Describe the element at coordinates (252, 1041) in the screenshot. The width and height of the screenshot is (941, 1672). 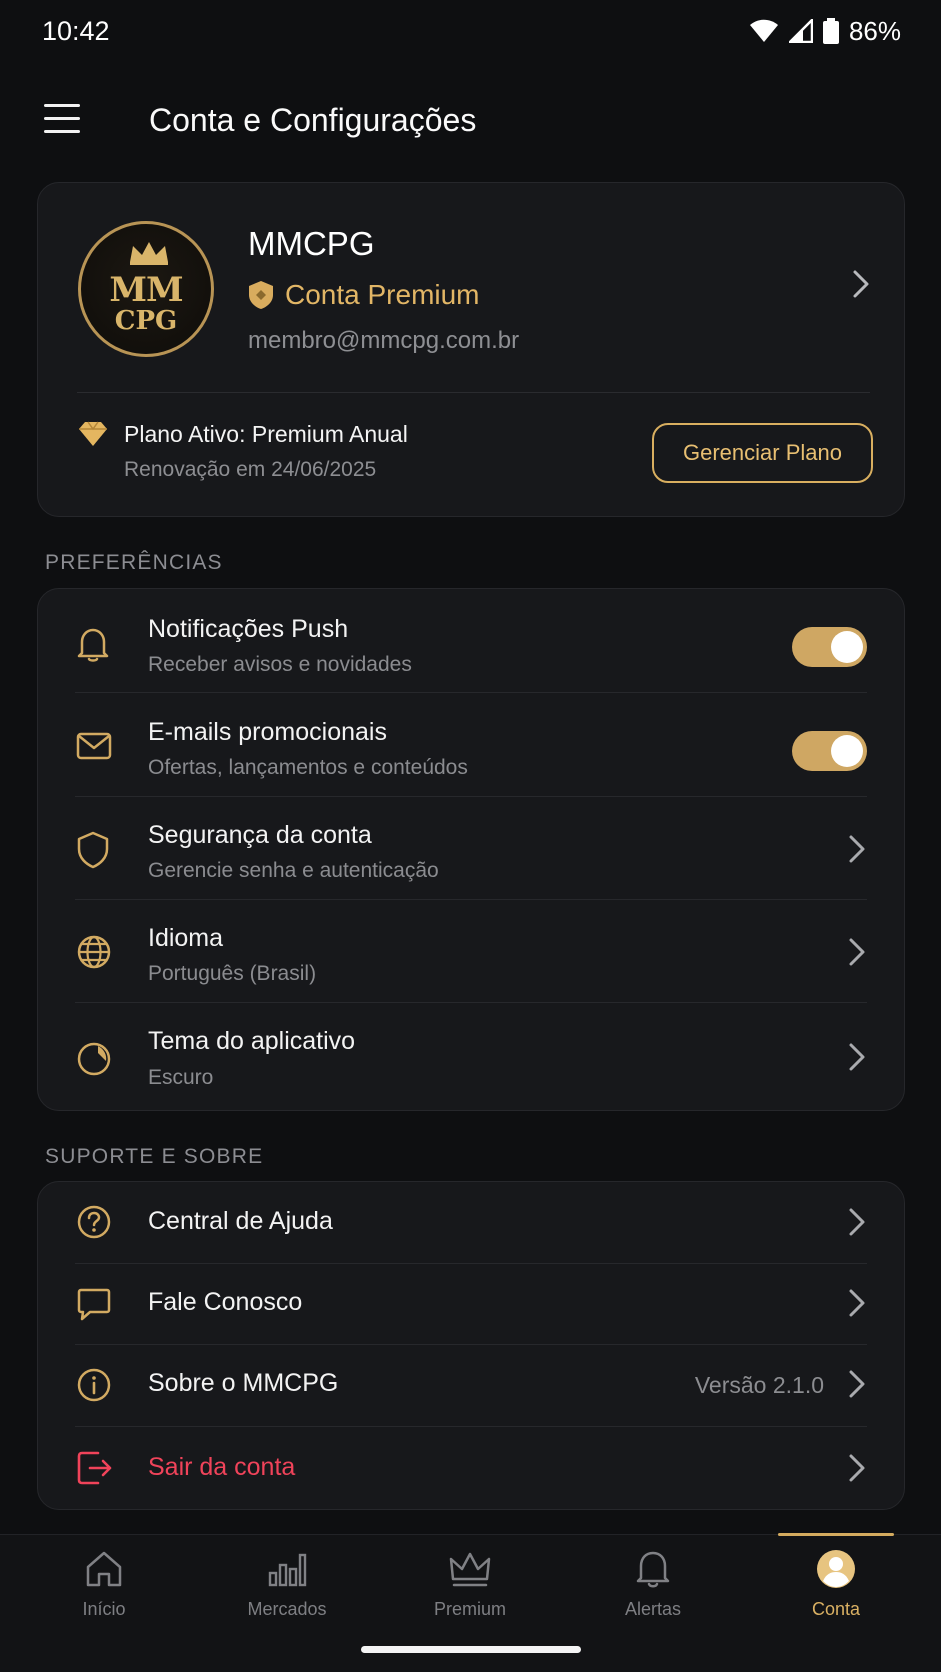
I see `pref-item-title: Tema do aplicativo` at that location.